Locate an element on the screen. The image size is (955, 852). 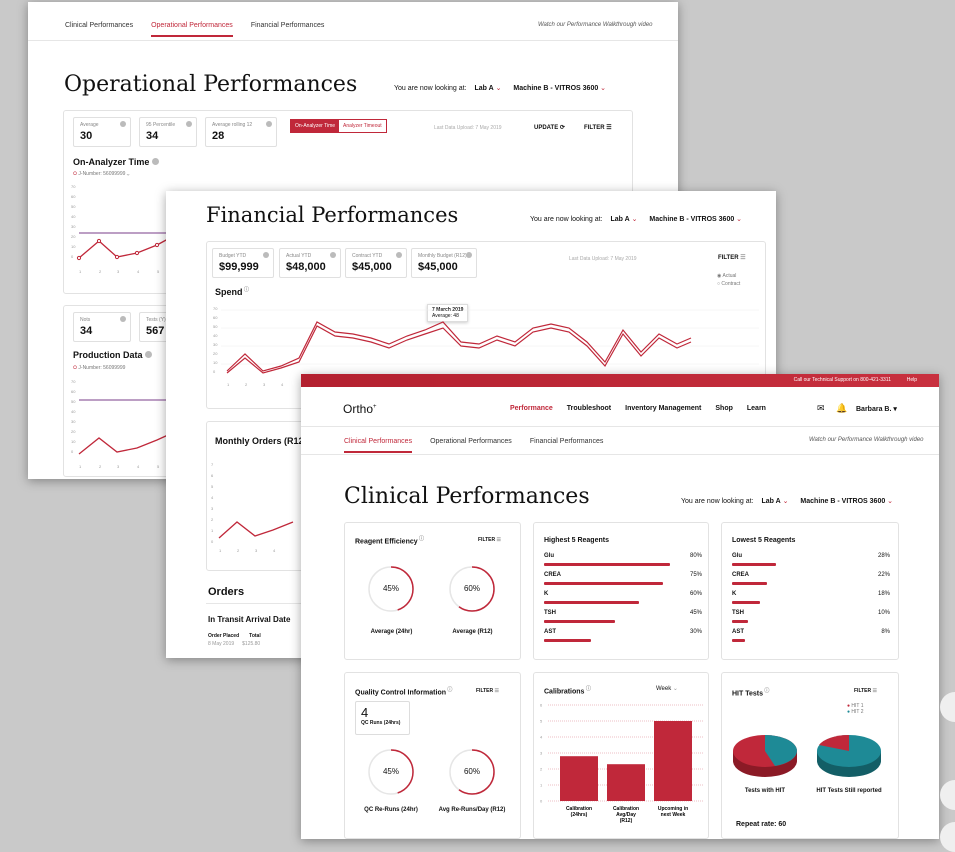
production-title: Production Data is located at coordinates (113, 355).